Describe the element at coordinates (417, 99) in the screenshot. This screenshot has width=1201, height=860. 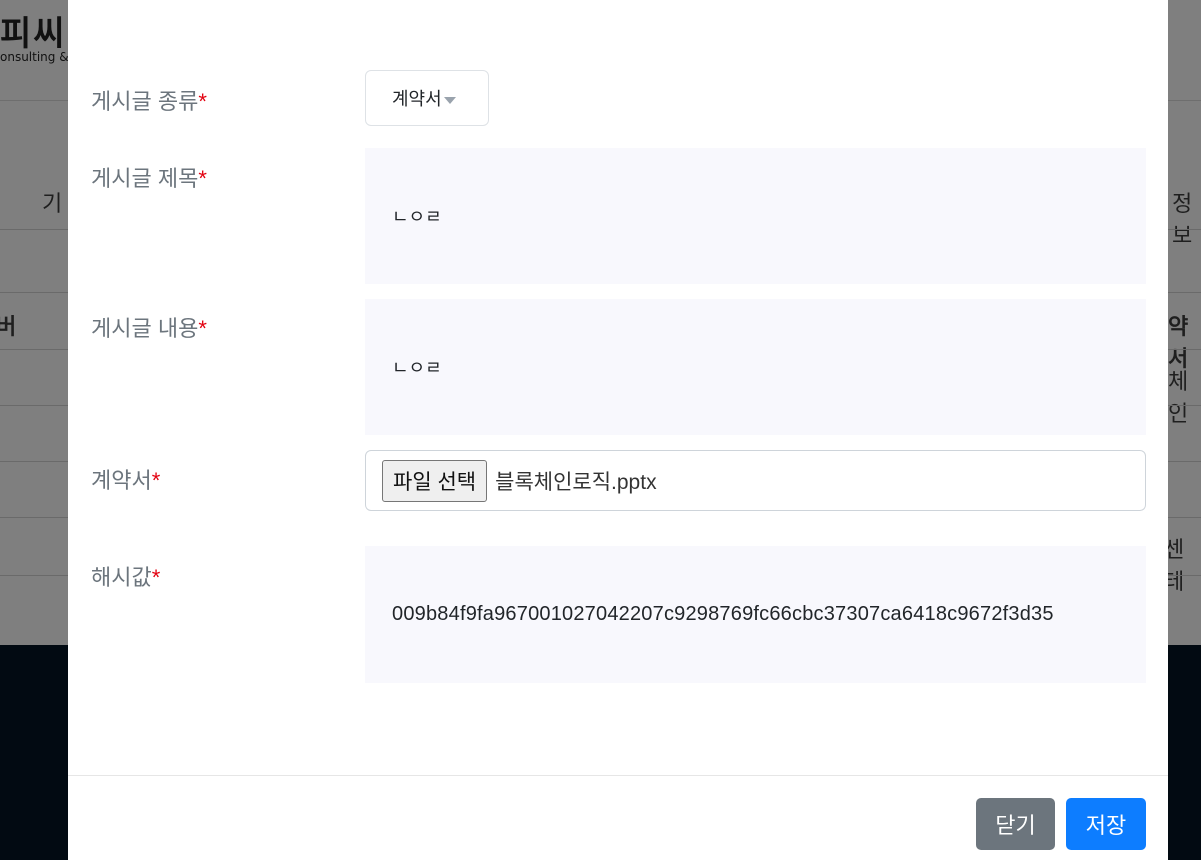
I see `post-type-value: 계약서` at that location.